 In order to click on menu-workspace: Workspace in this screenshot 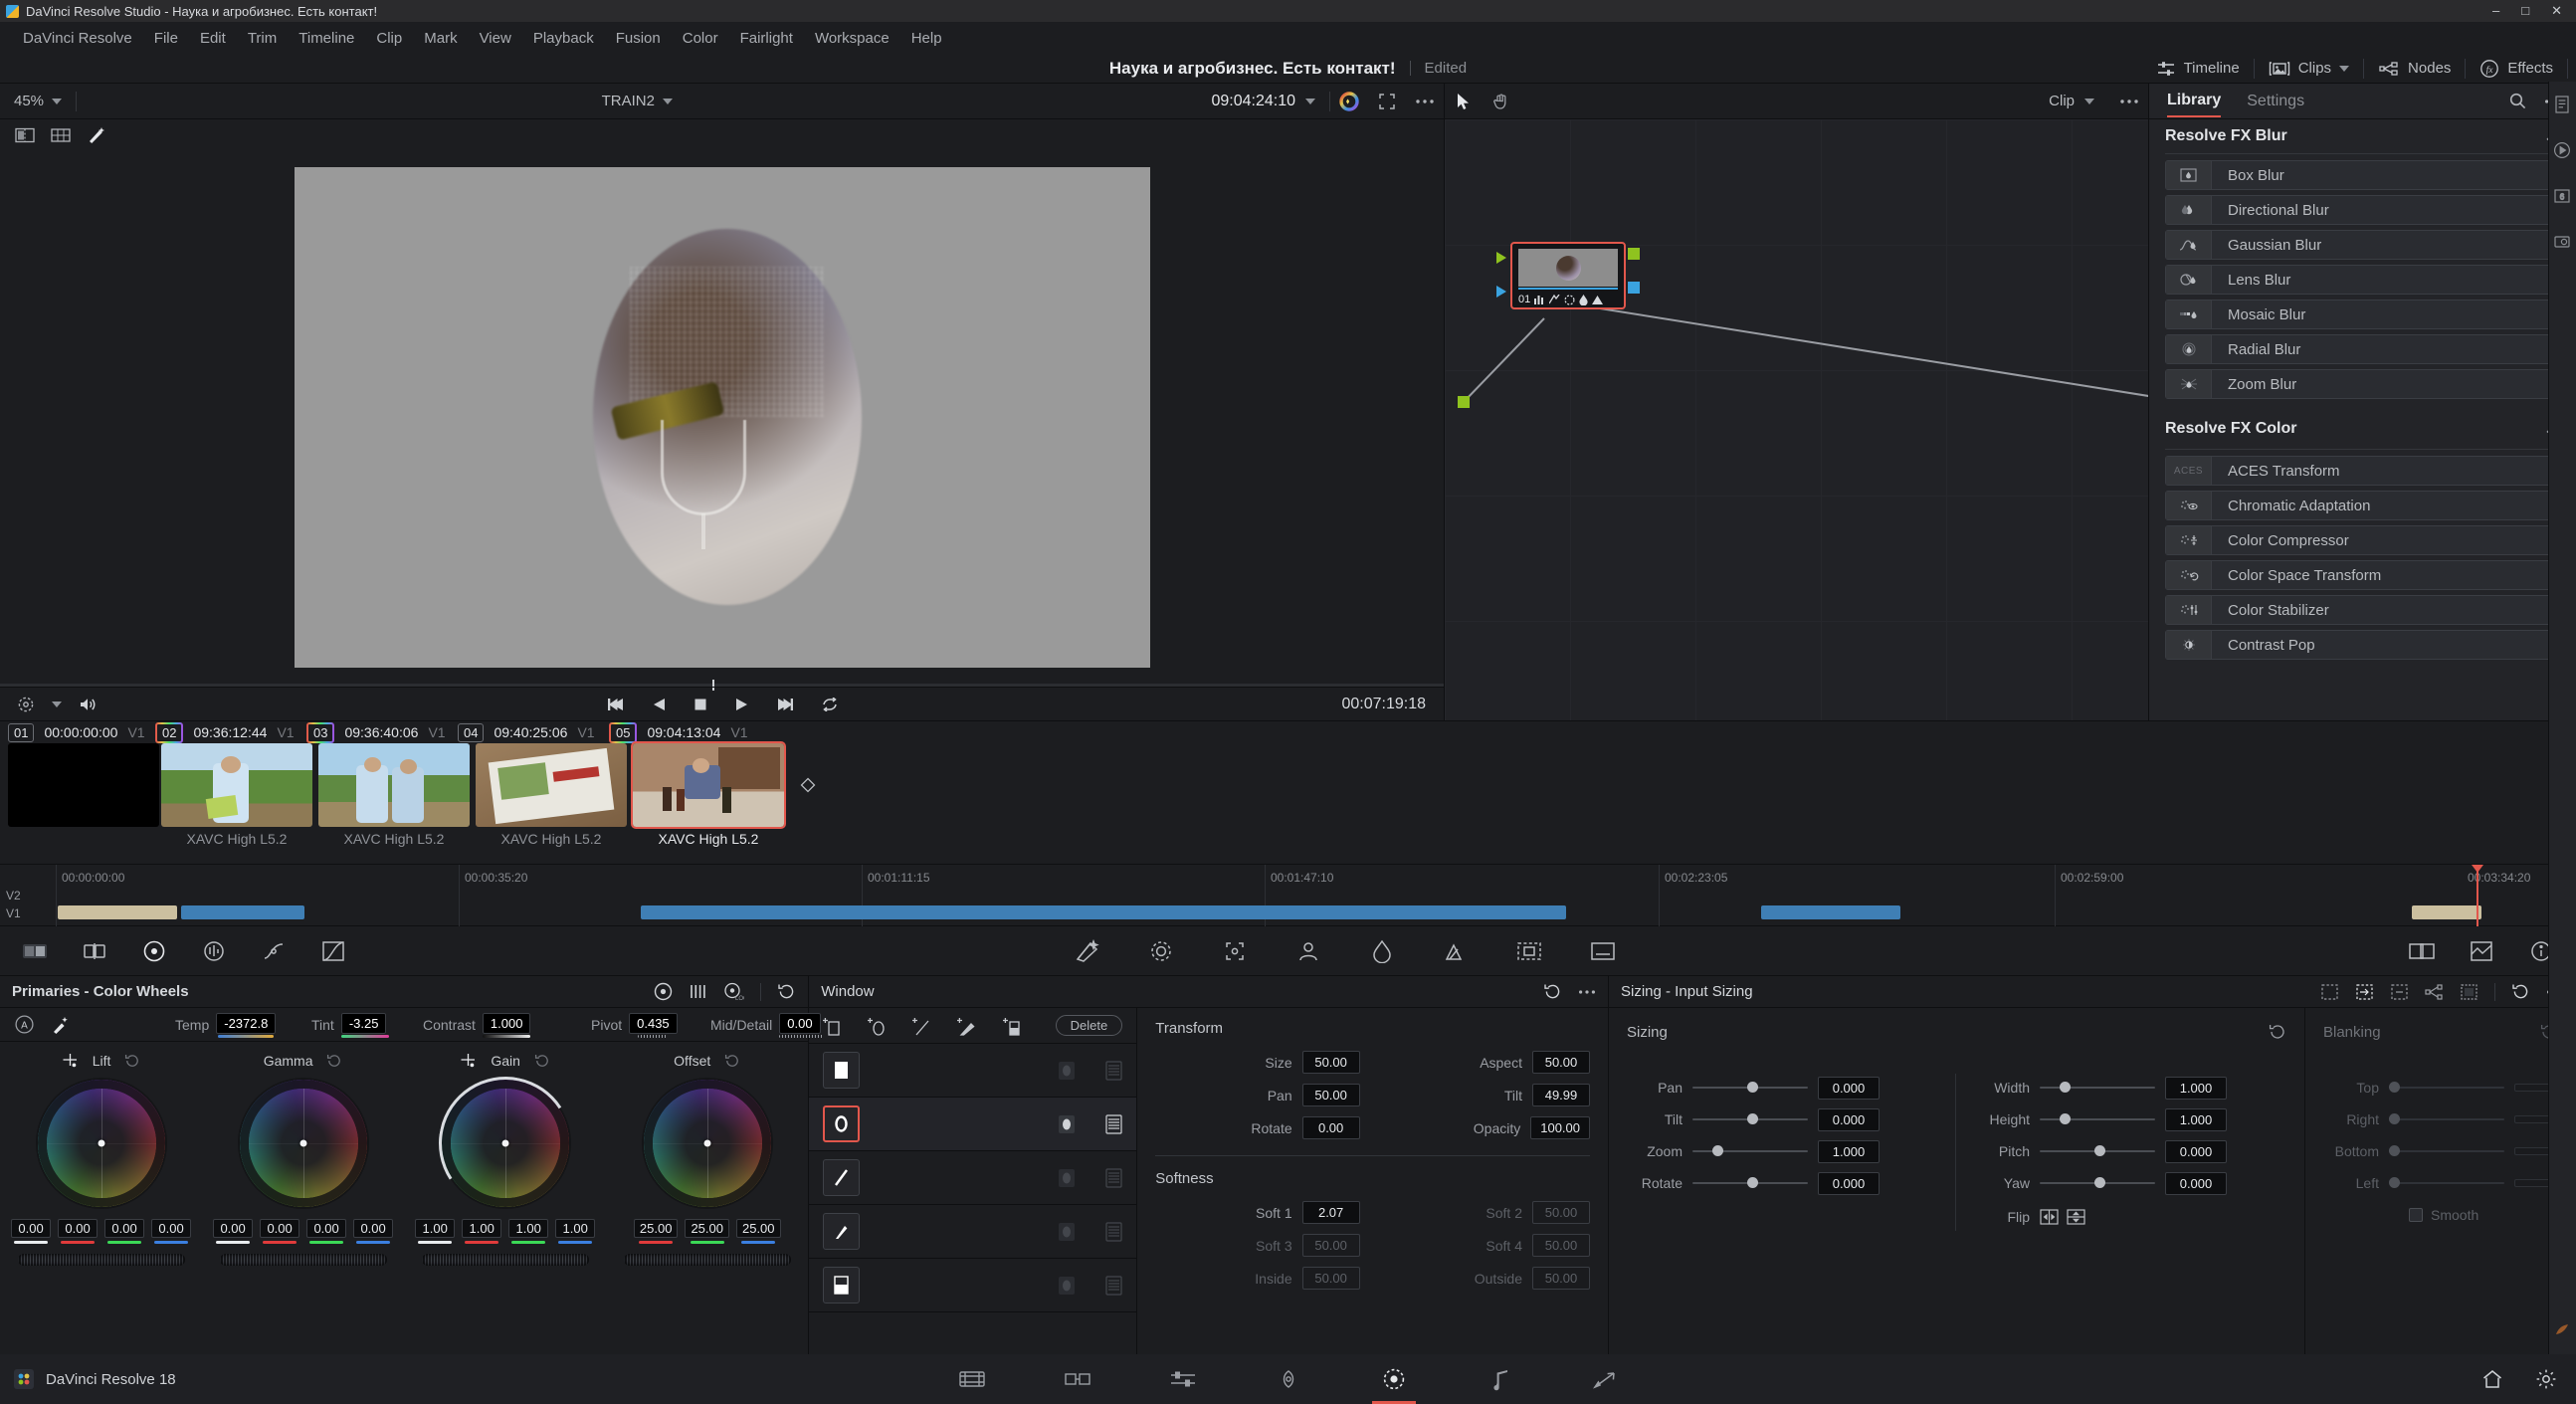, I will do `click(852, 38)`.